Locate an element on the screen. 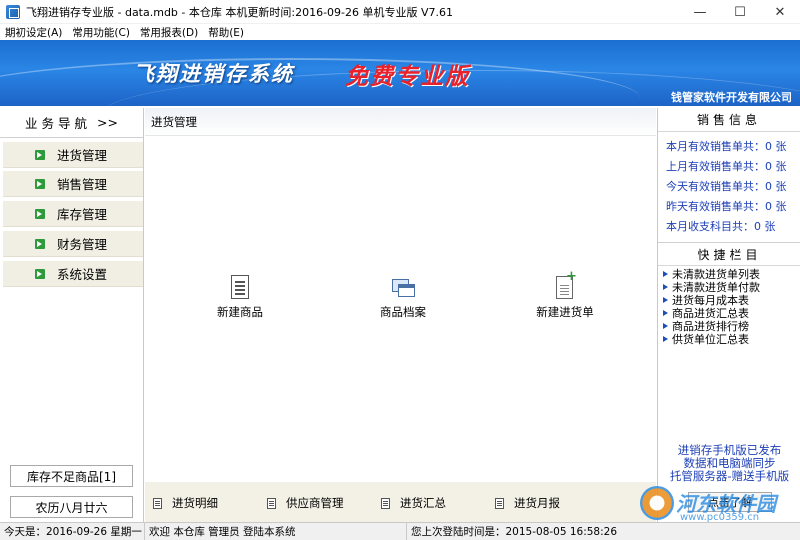 Image resolution: width=800 pixels, height=540 pixels. quick-item: 供货单位汇总表 is located at coordinates (706, 339).